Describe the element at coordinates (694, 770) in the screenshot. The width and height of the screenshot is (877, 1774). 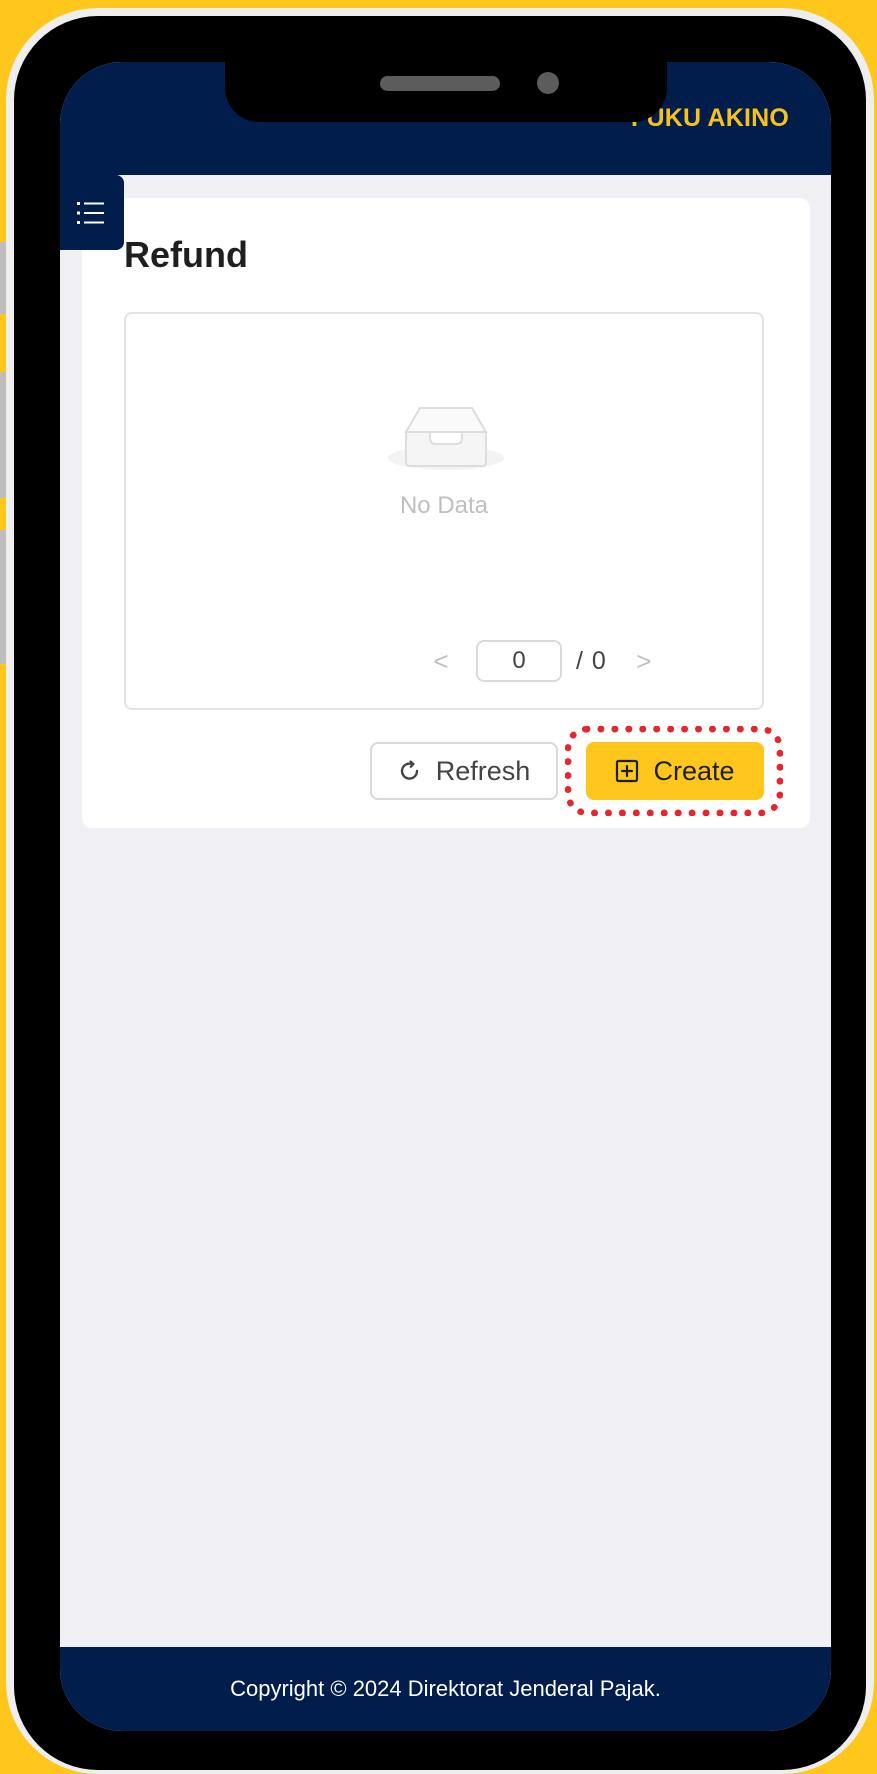
I see `create-label: Create` at that location.